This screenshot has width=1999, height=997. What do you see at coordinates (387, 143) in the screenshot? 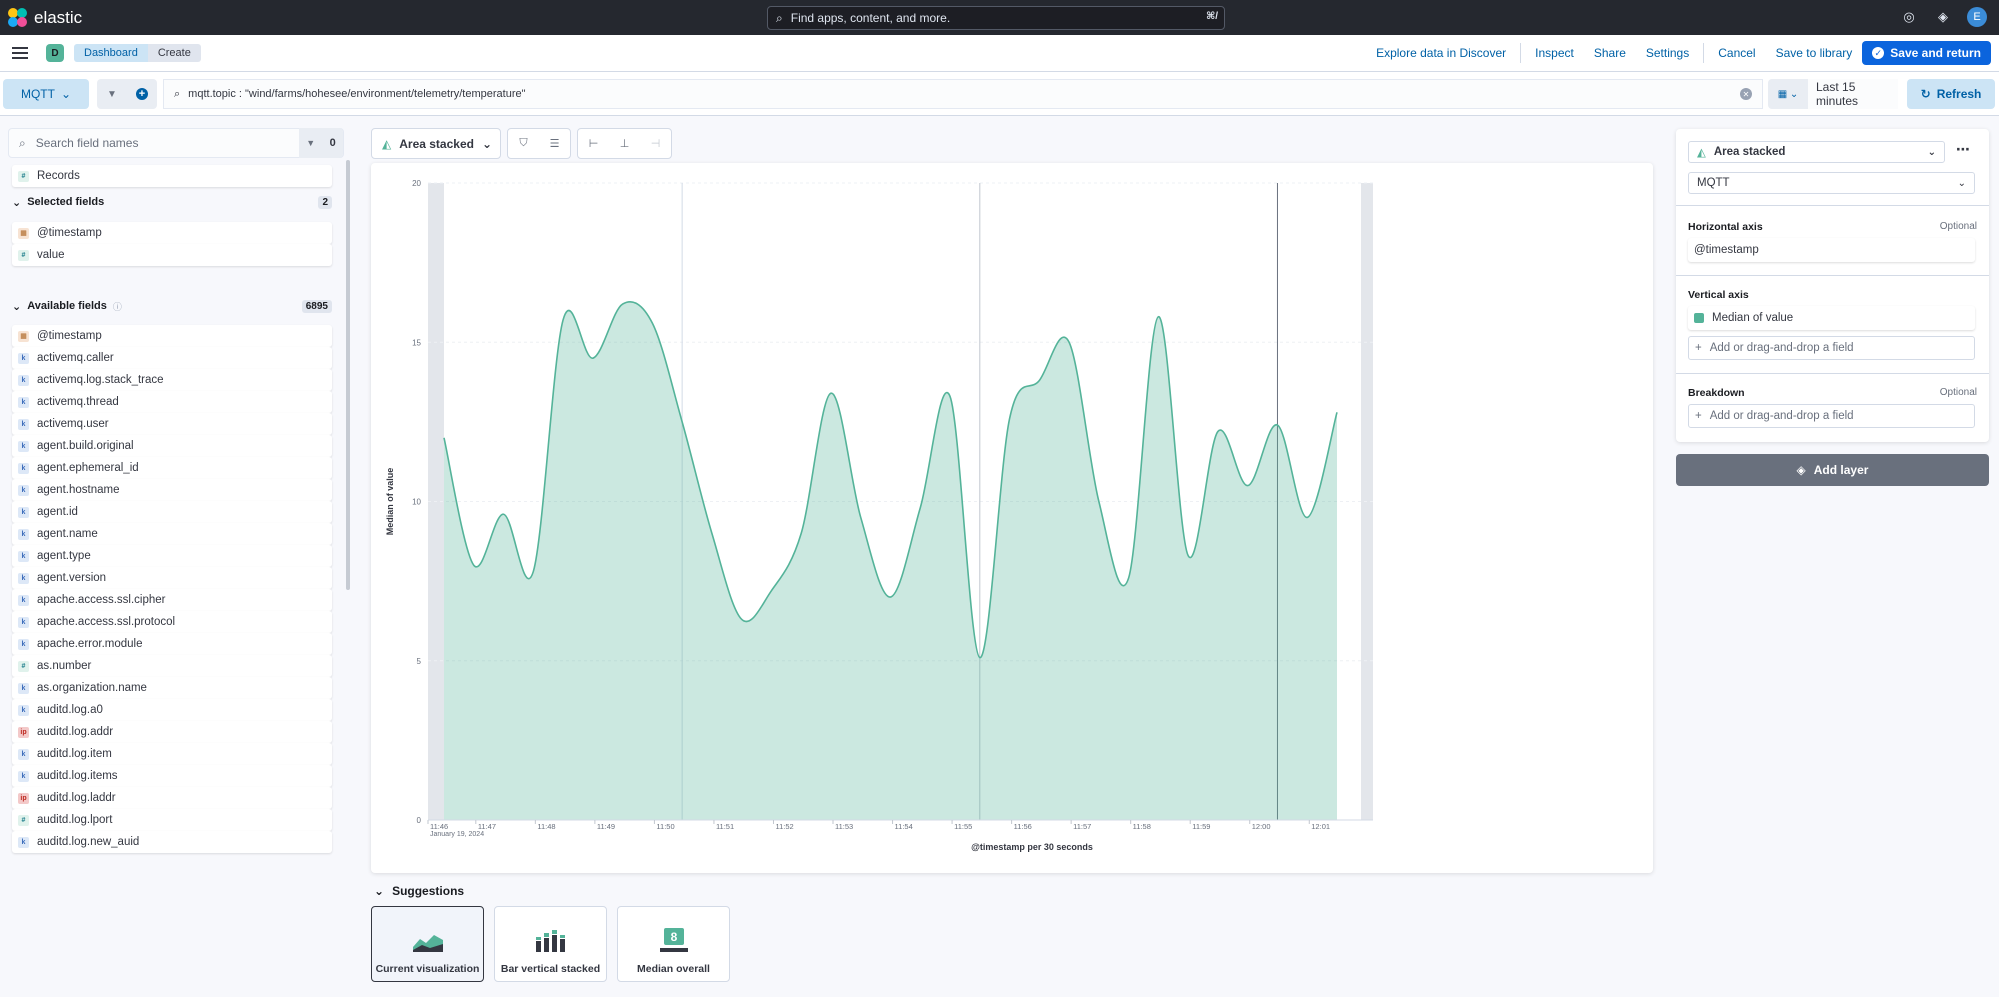
I see `area-chart-icon: ◭` at bounding box center [387, 143].